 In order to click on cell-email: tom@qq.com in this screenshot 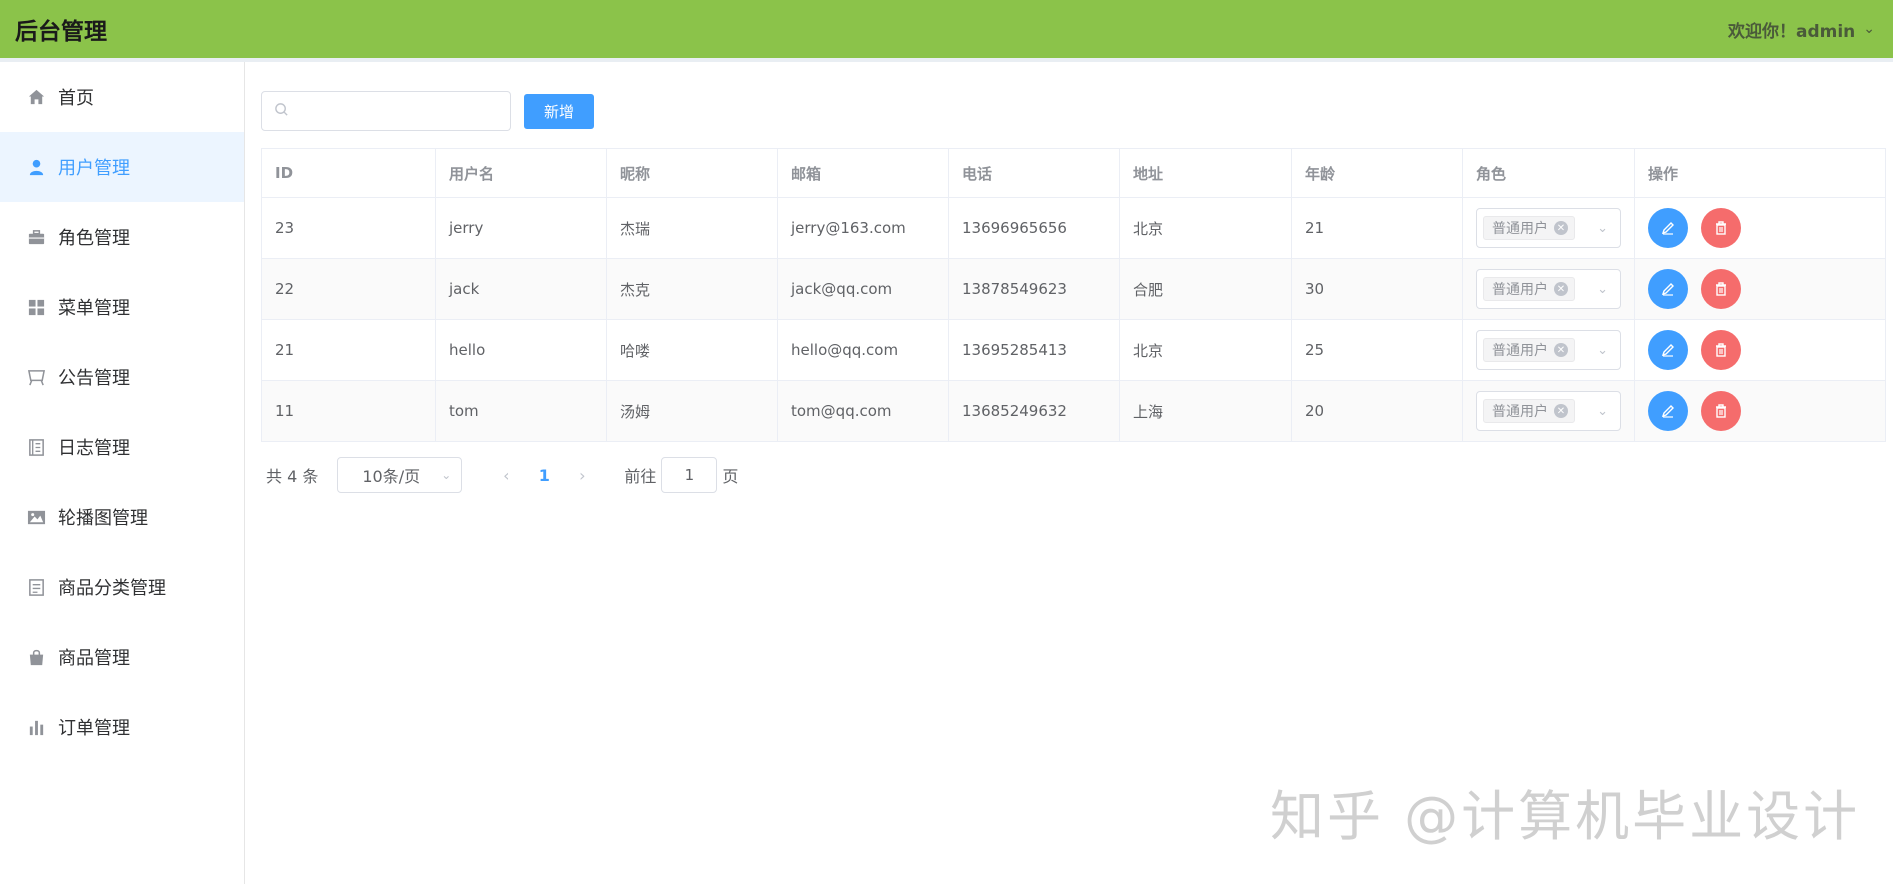, I will do `click(863, 411)`.